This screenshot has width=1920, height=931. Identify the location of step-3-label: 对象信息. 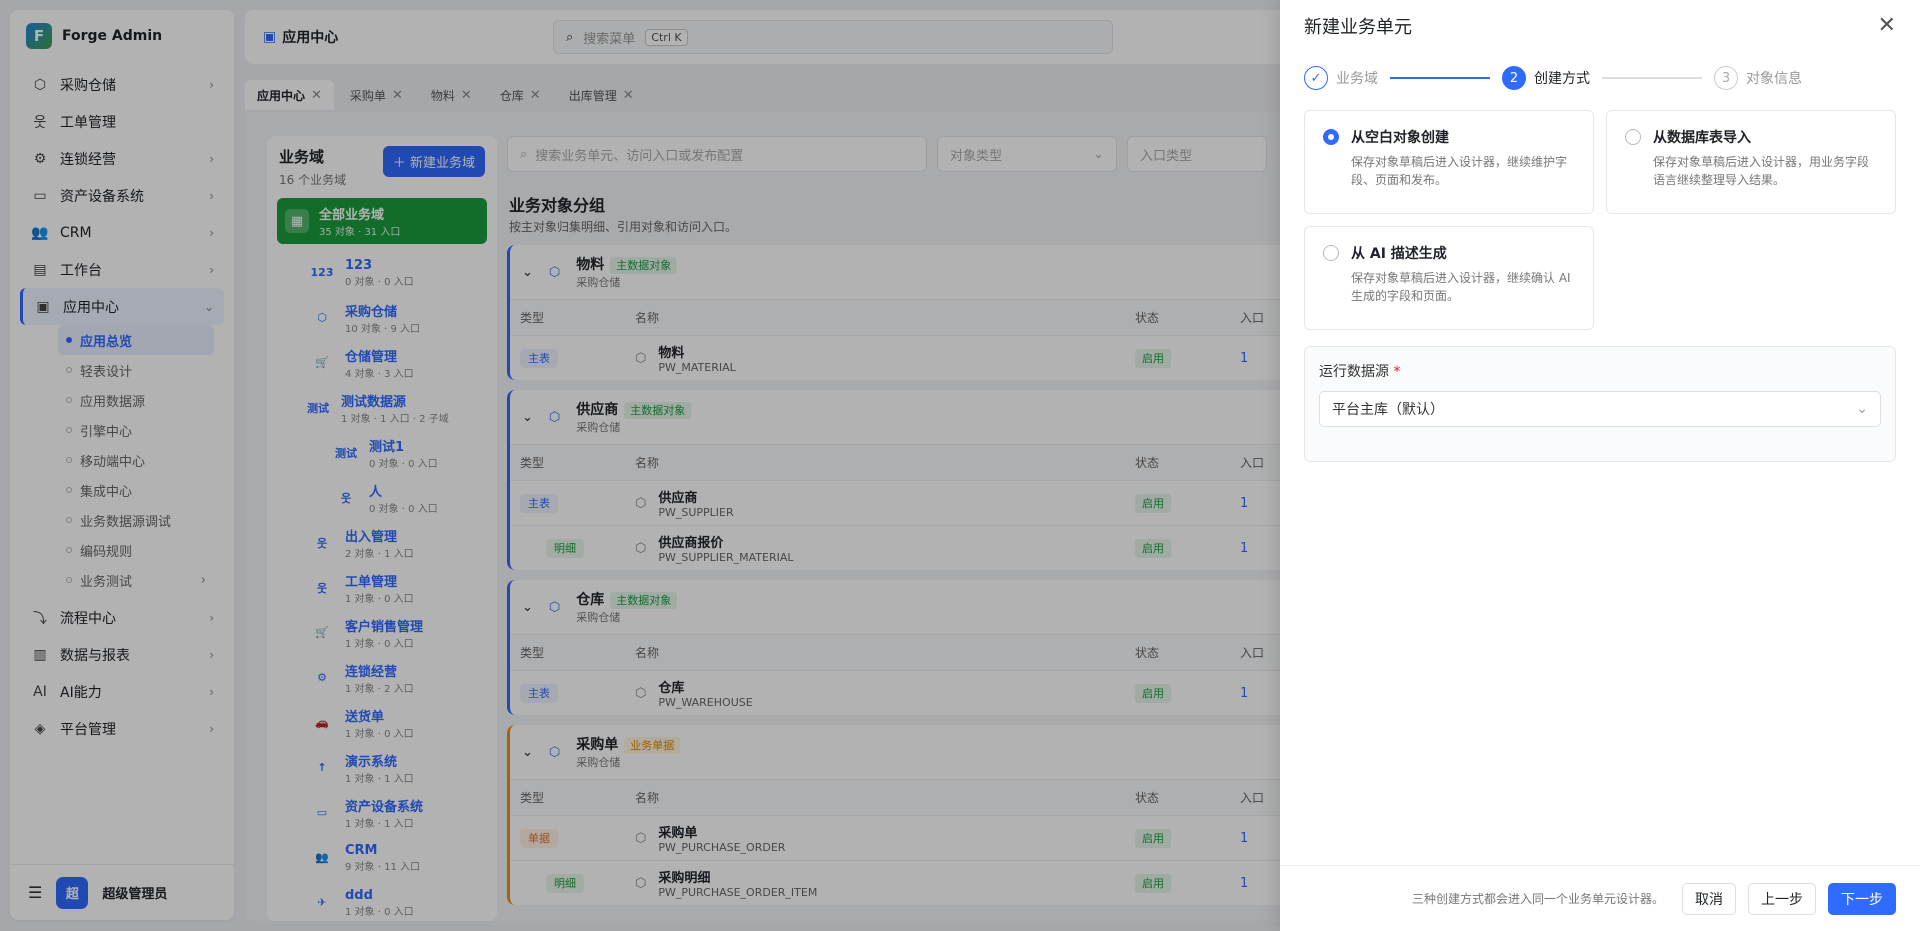
(1774, 79).